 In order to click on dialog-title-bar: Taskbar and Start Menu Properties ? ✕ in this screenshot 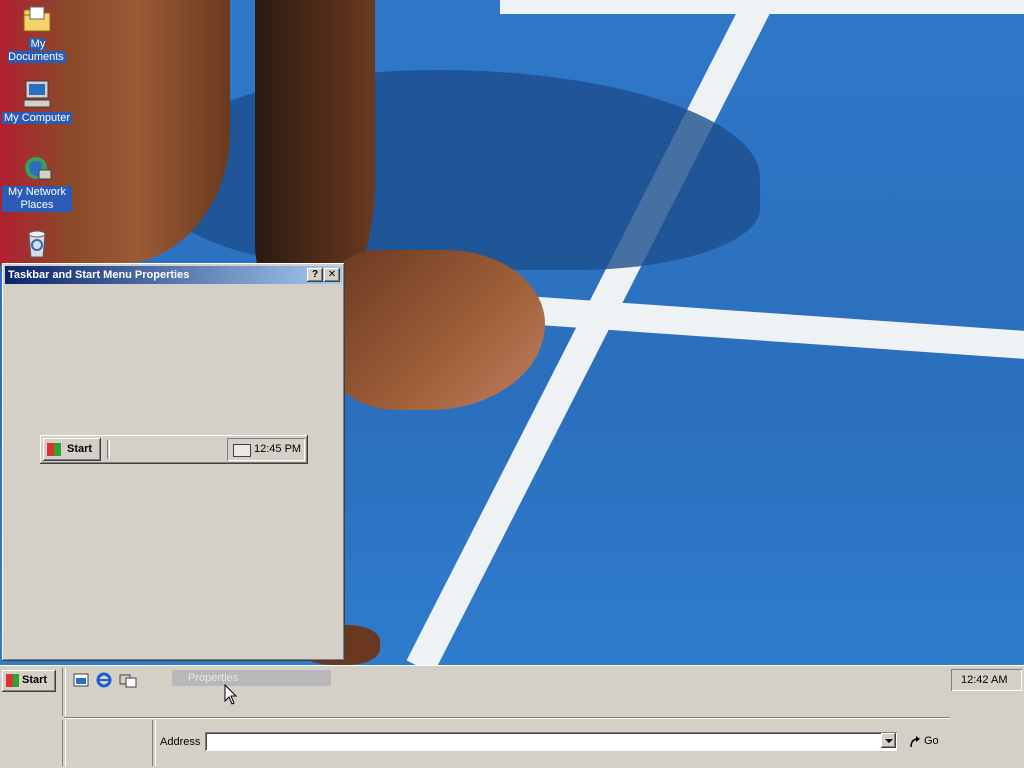, I will do `click(173, 275)`.